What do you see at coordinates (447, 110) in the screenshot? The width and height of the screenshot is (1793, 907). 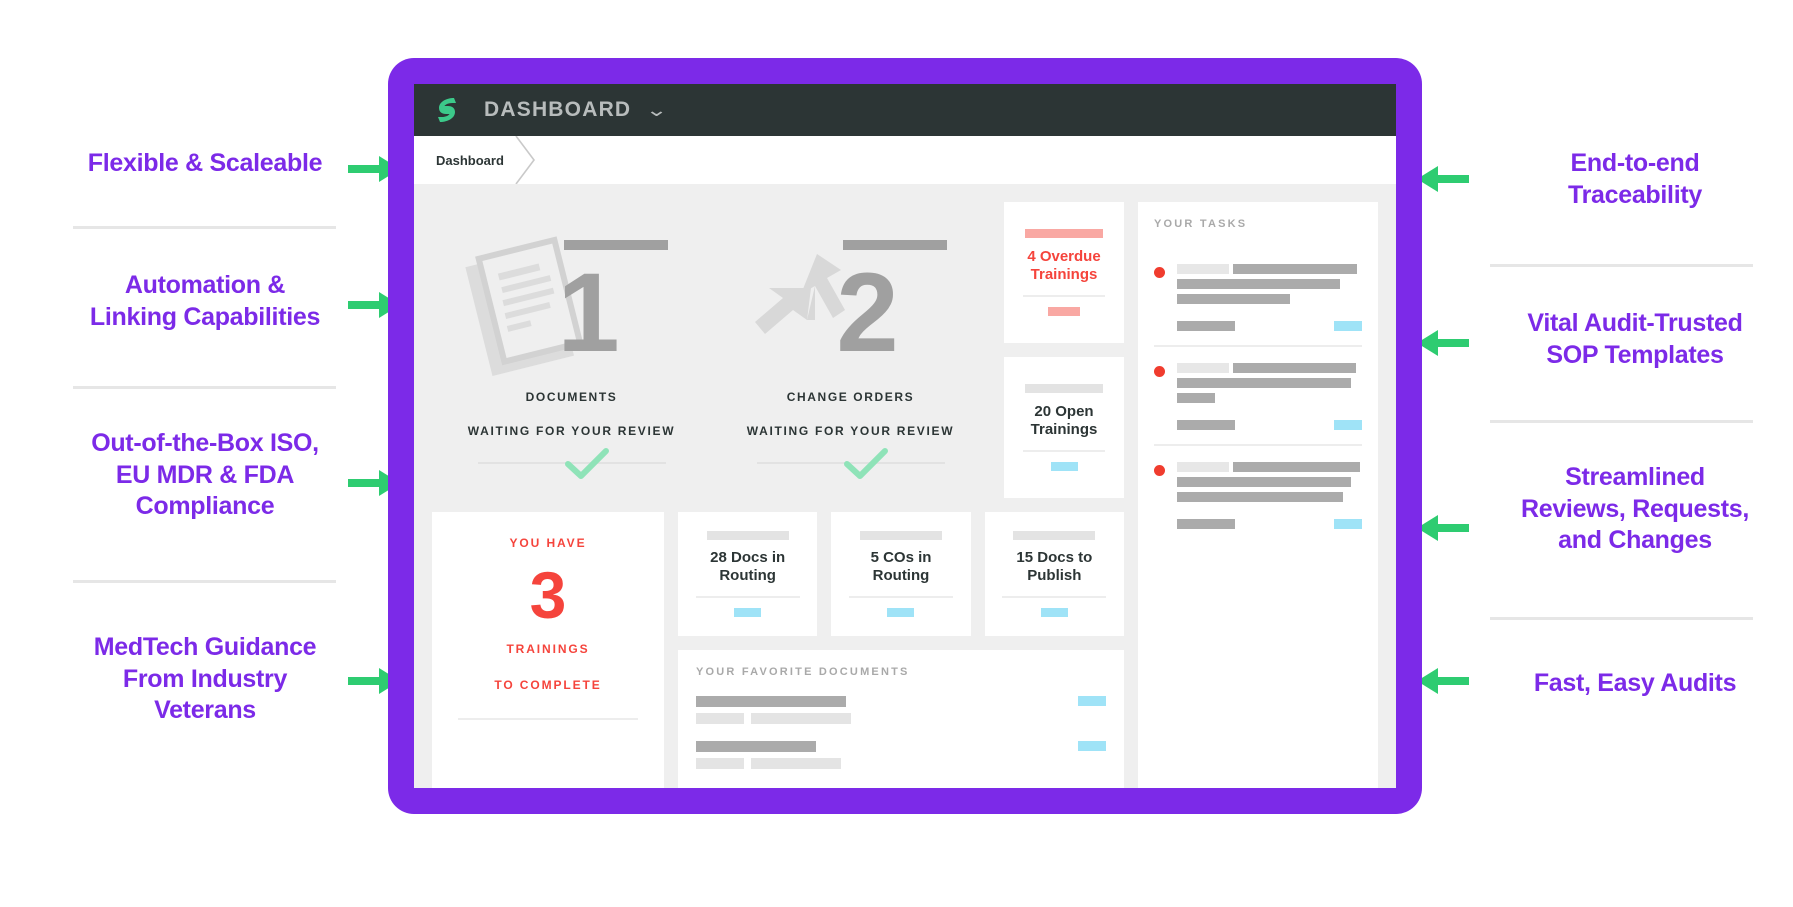 I see `greenlight-guru-logo-icon` at bounding box center [447, 110].